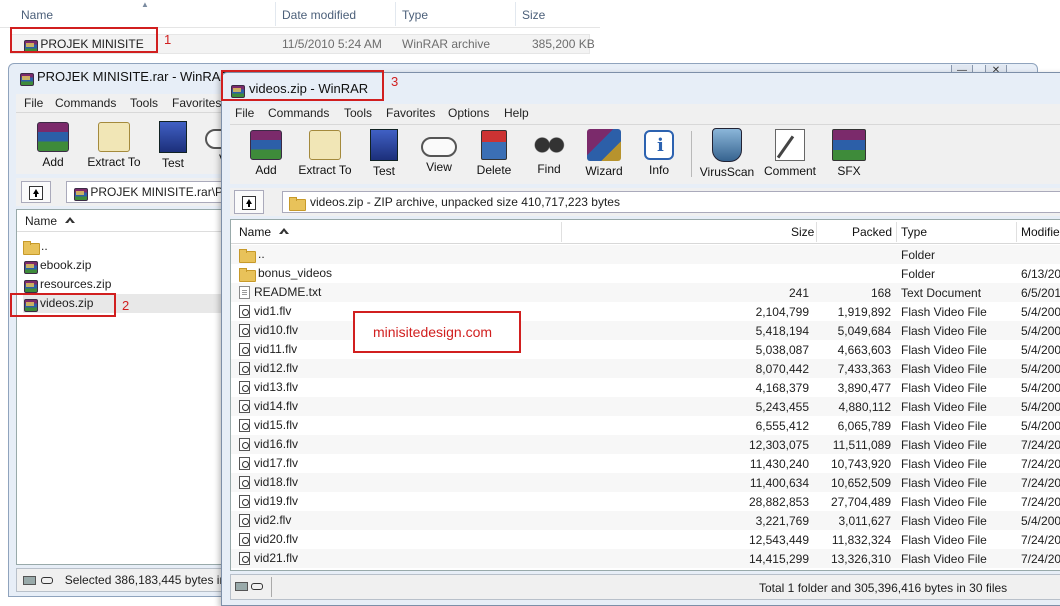 The width and height of the screenshot is (1060, 606). Describe the element at coordinates (276, 501) in the screenshot. I see `cell-name-text: vid19.flv` at that location.